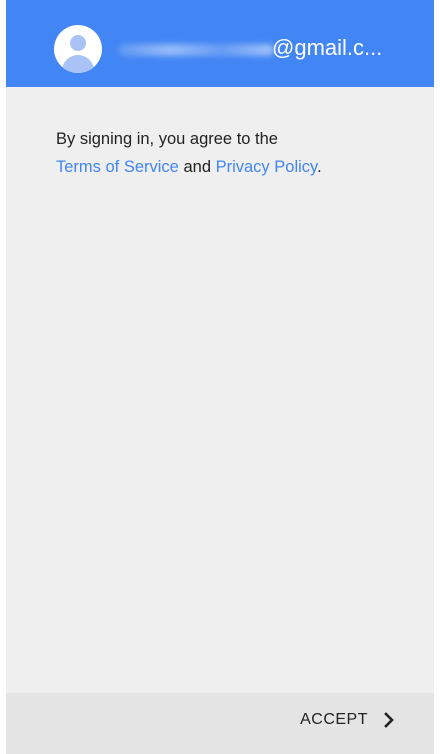 Image resolution: width=440 pixels, height=754 pixels. Describe the element at coordinates (197, 167) in the screenshot. I see `terms-conjunction: and` at that location.